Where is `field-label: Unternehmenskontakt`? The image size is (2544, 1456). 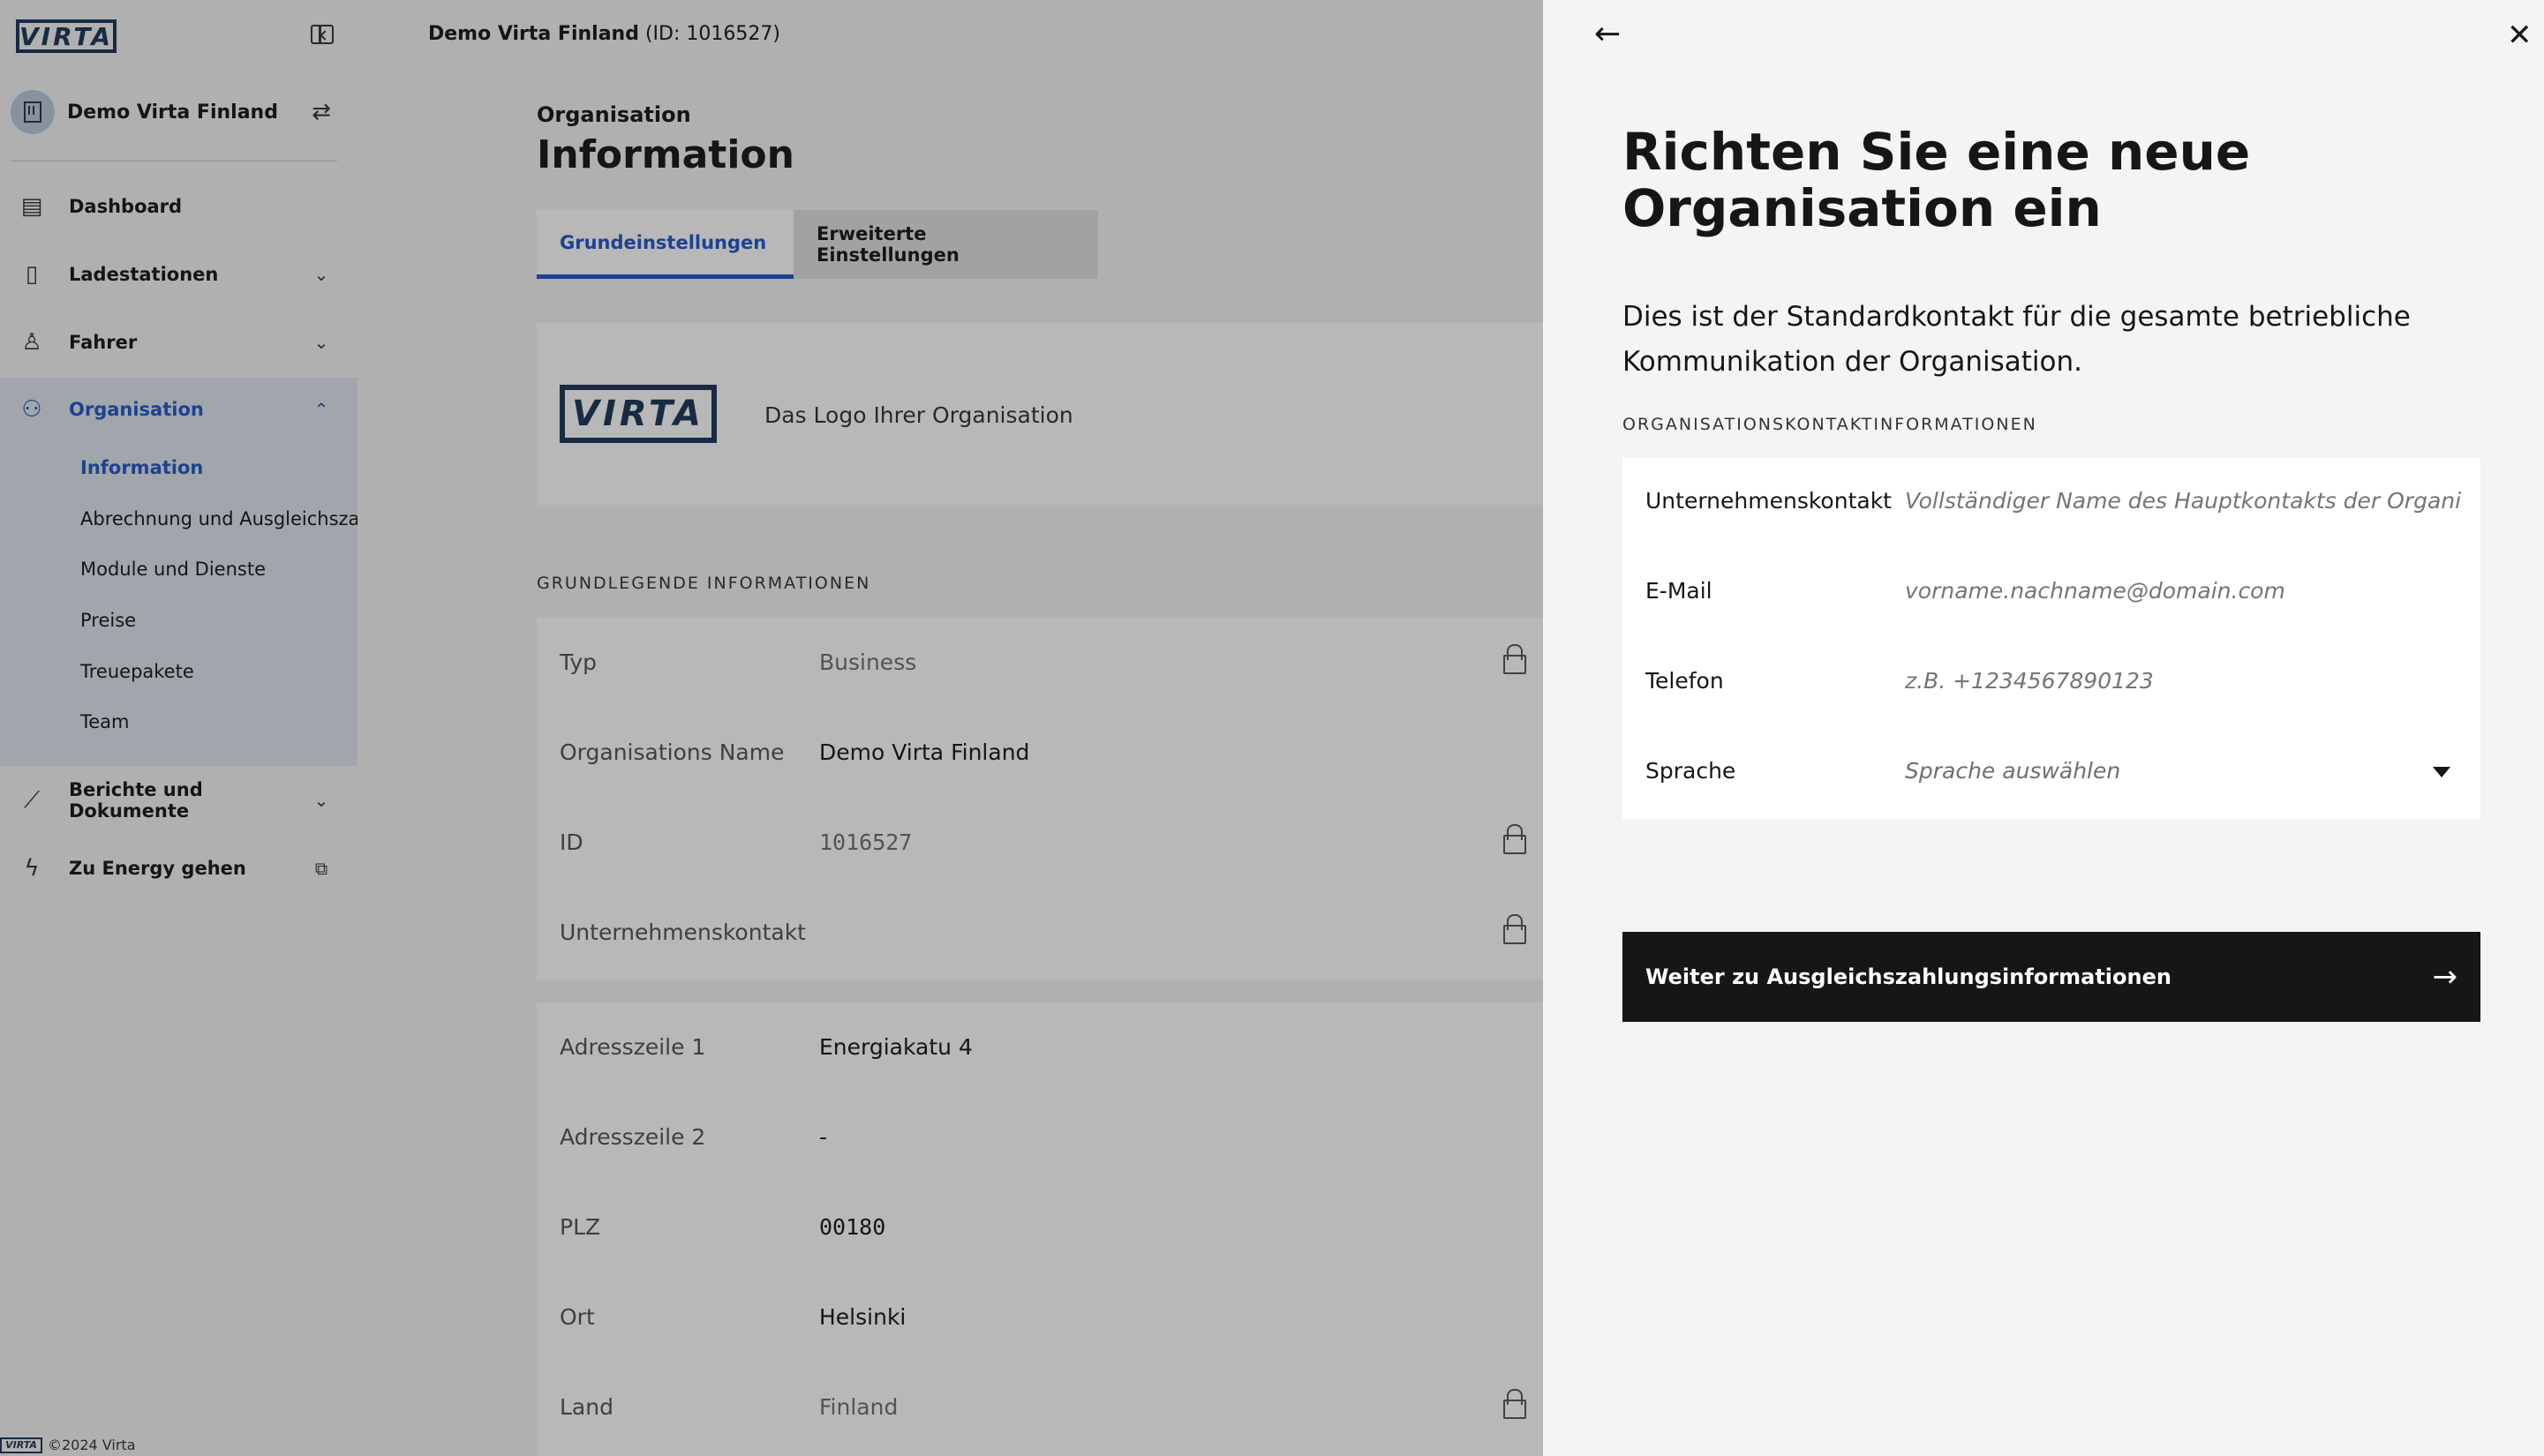 field-label: Unternehmenskontakt is located at coordinates (1768, 501).